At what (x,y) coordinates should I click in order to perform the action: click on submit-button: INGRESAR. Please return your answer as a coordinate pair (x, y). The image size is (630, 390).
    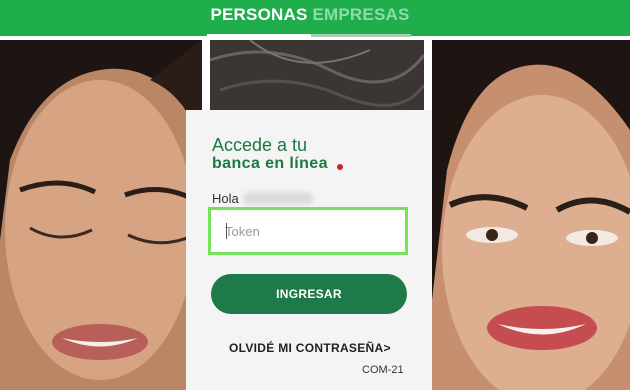
    Looking at the image, I should click on (309, 294).